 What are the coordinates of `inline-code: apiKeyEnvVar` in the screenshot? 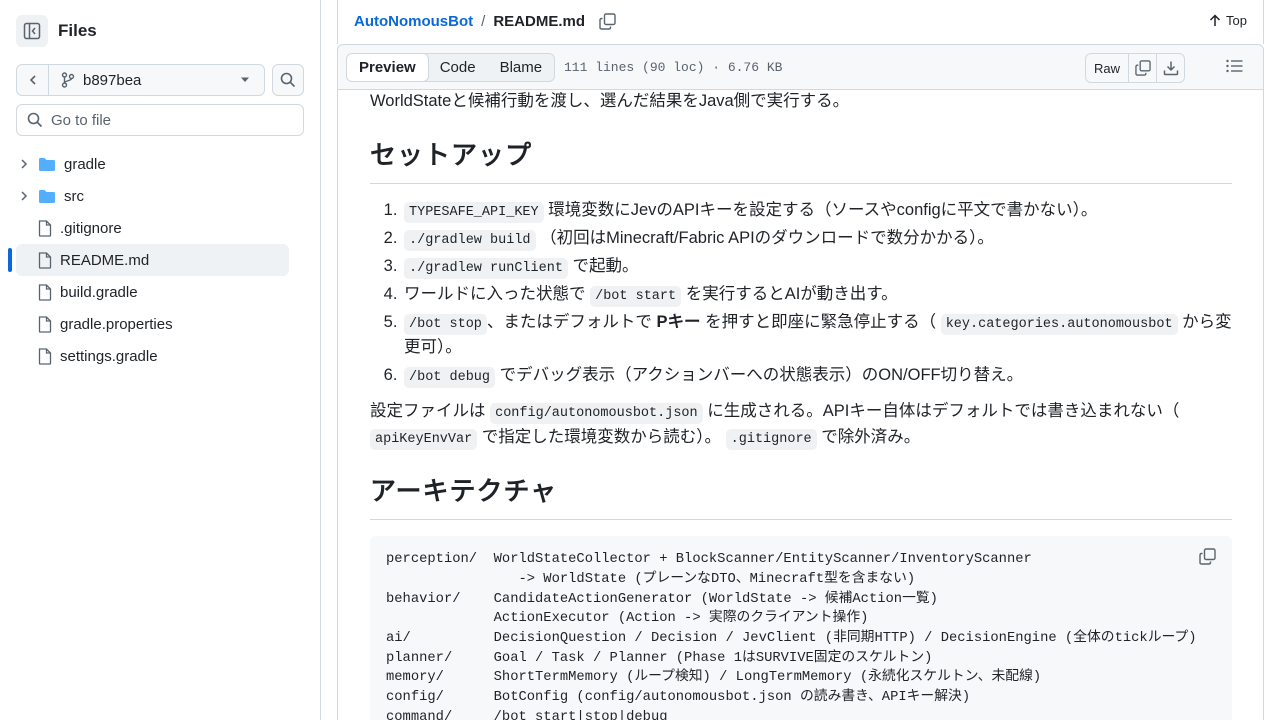 It's located at (424, 439).